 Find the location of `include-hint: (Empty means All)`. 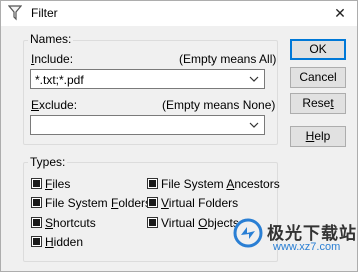

include-hint: (Empty means All) is located at coordinates (228, 59).